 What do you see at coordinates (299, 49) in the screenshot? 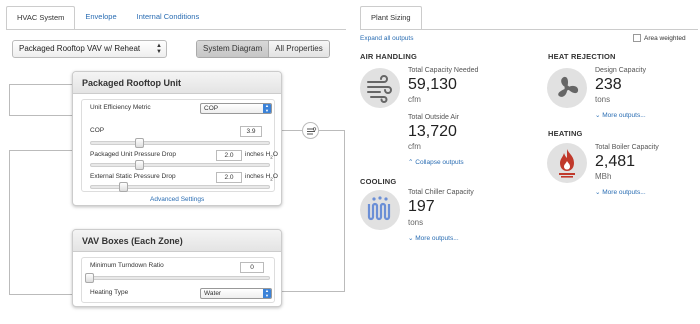
I see `all-properties-button: All Properties` at bounding box center [299, 49].